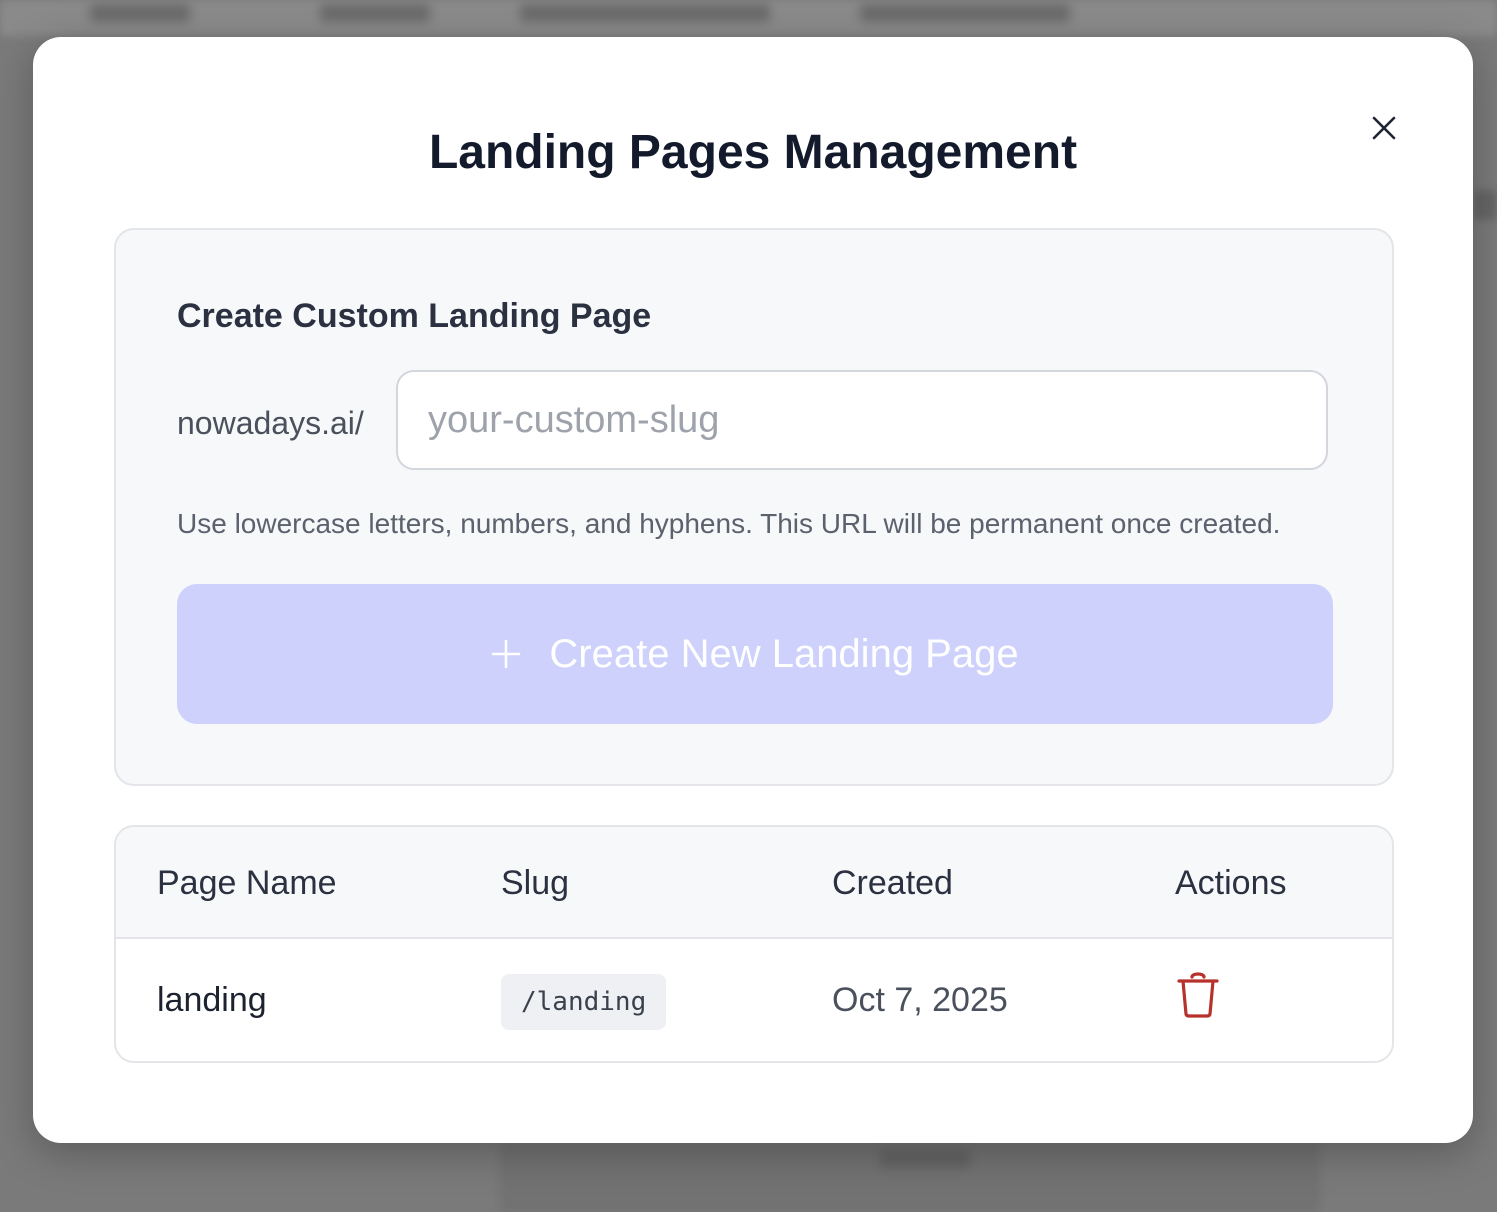  Describe the element at coordinates (270, 423) in the screenshot. I see `url-prefix: nowadays.ai/` at that location.